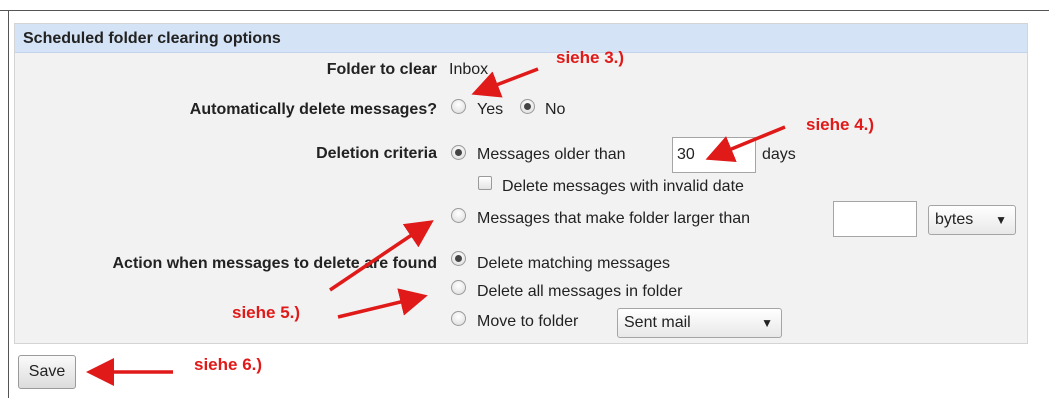 This screenshot has height=398, width=1049. Describe the element at coordinates (458, 287) in the screenshot. I see `delete-all-radio` at that location.